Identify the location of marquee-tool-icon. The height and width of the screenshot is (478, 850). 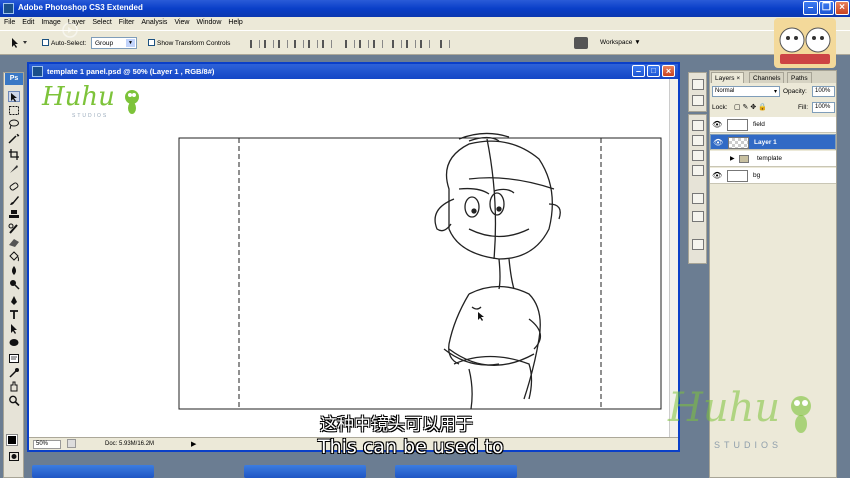
(14, 110).